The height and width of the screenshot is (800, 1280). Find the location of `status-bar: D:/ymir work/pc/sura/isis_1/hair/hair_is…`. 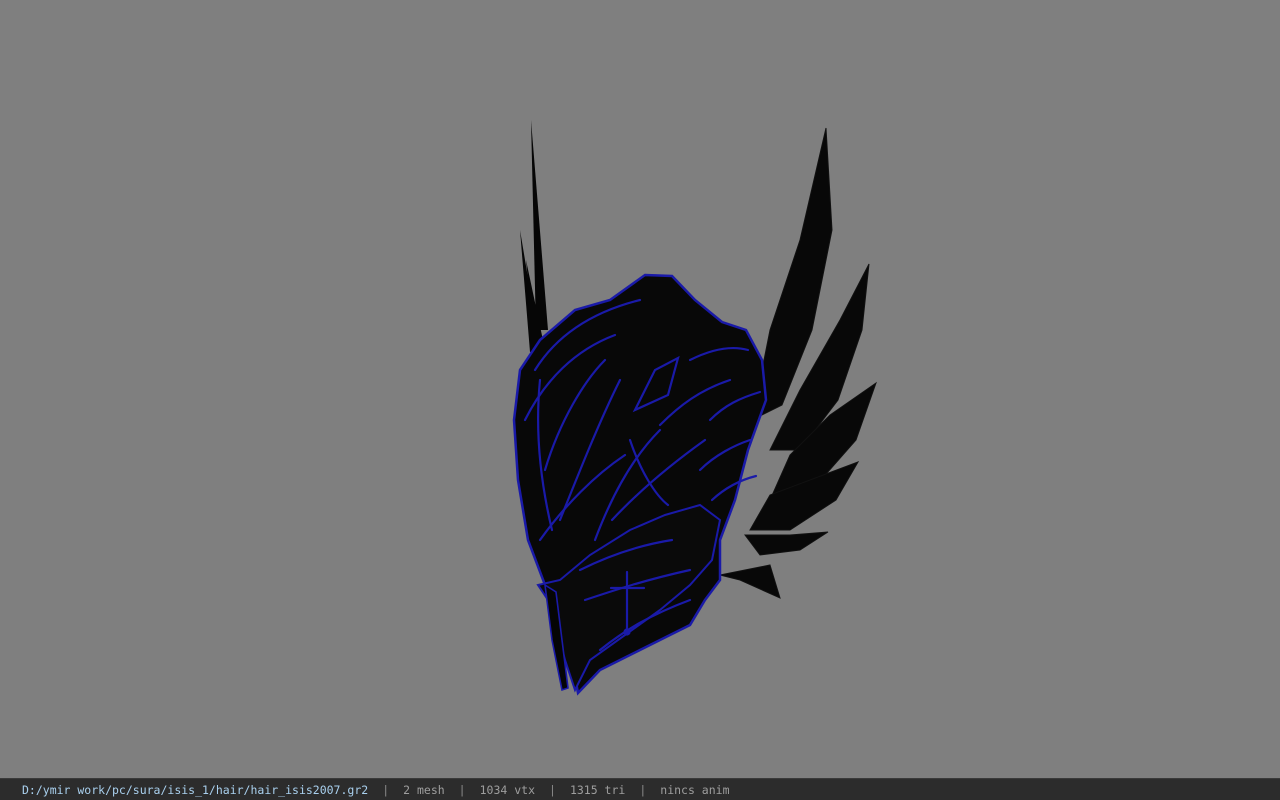

status-bar: D:/ymir work/pc/sura/isis_1/hair/hair_is… is located at coordinates (640, 789).